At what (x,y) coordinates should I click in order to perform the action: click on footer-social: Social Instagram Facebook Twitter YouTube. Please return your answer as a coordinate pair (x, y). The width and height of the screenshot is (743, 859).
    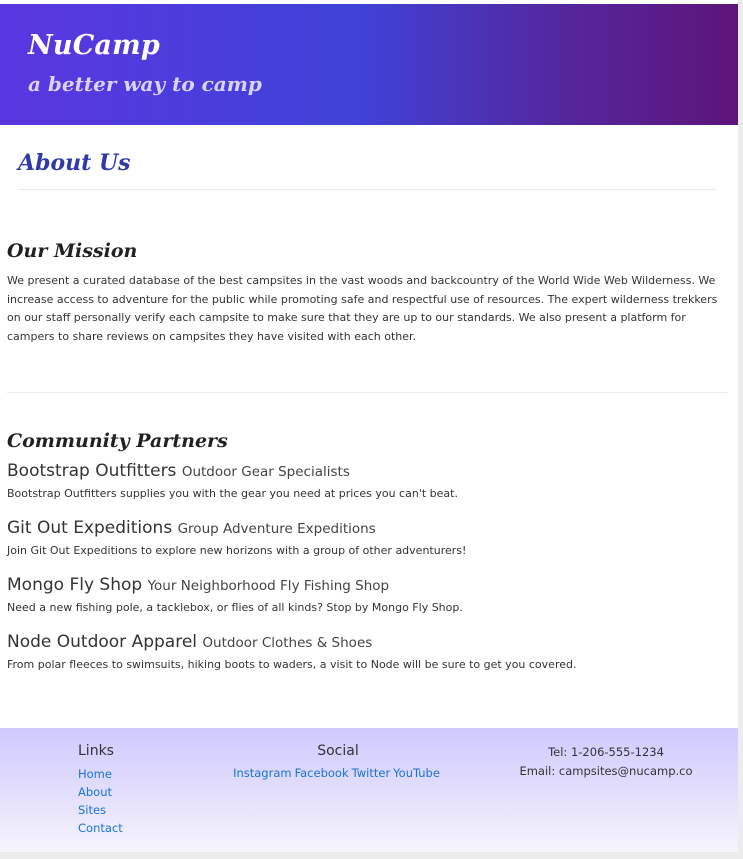
    Looking at the image, I should click on (338, 761).